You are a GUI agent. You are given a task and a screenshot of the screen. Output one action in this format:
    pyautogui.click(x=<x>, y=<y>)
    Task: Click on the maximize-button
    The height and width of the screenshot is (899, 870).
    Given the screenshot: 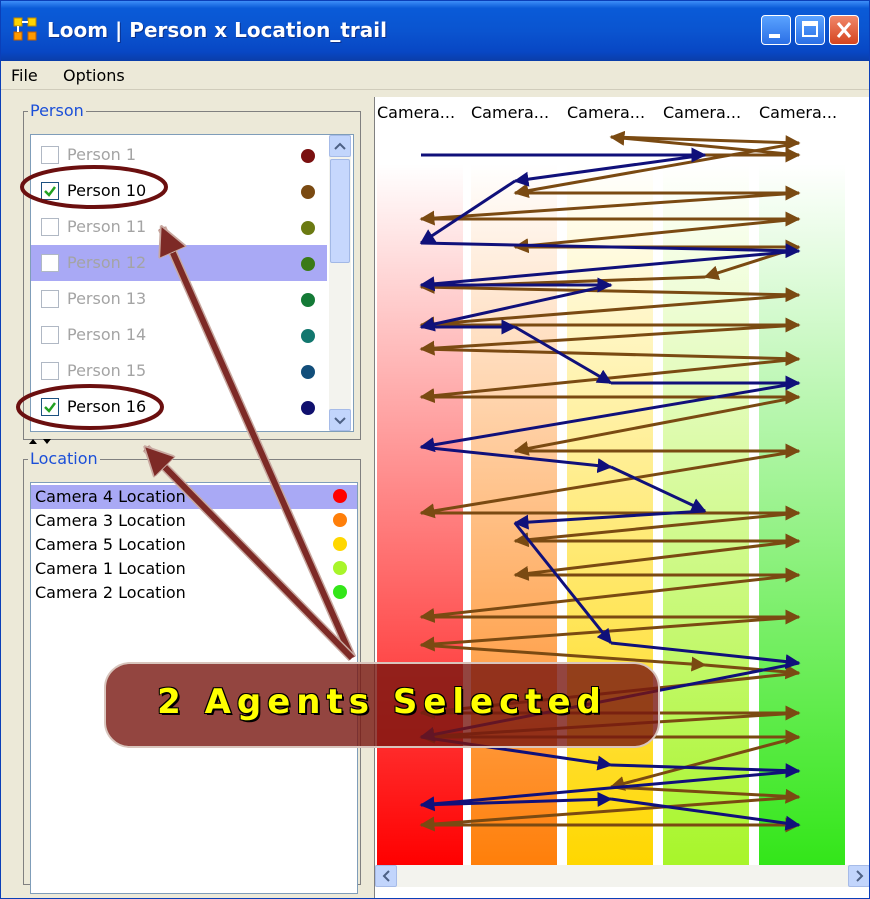 What is the action you would take?
    pyautogui.click(x=810, y=30)
    